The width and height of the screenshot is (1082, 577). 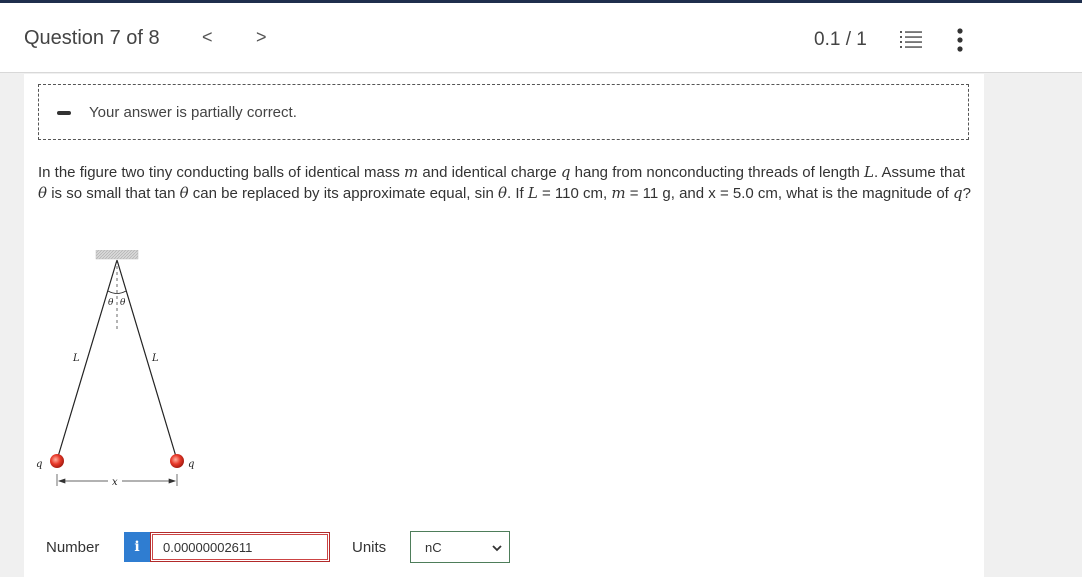 I want to click on separation-label: x, so click(x=115, y=482).